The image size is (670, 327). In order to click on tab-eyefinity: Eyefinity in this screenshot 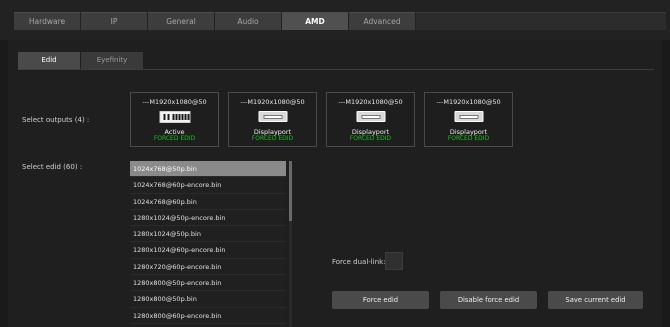, I will do `click(112, 60)`.